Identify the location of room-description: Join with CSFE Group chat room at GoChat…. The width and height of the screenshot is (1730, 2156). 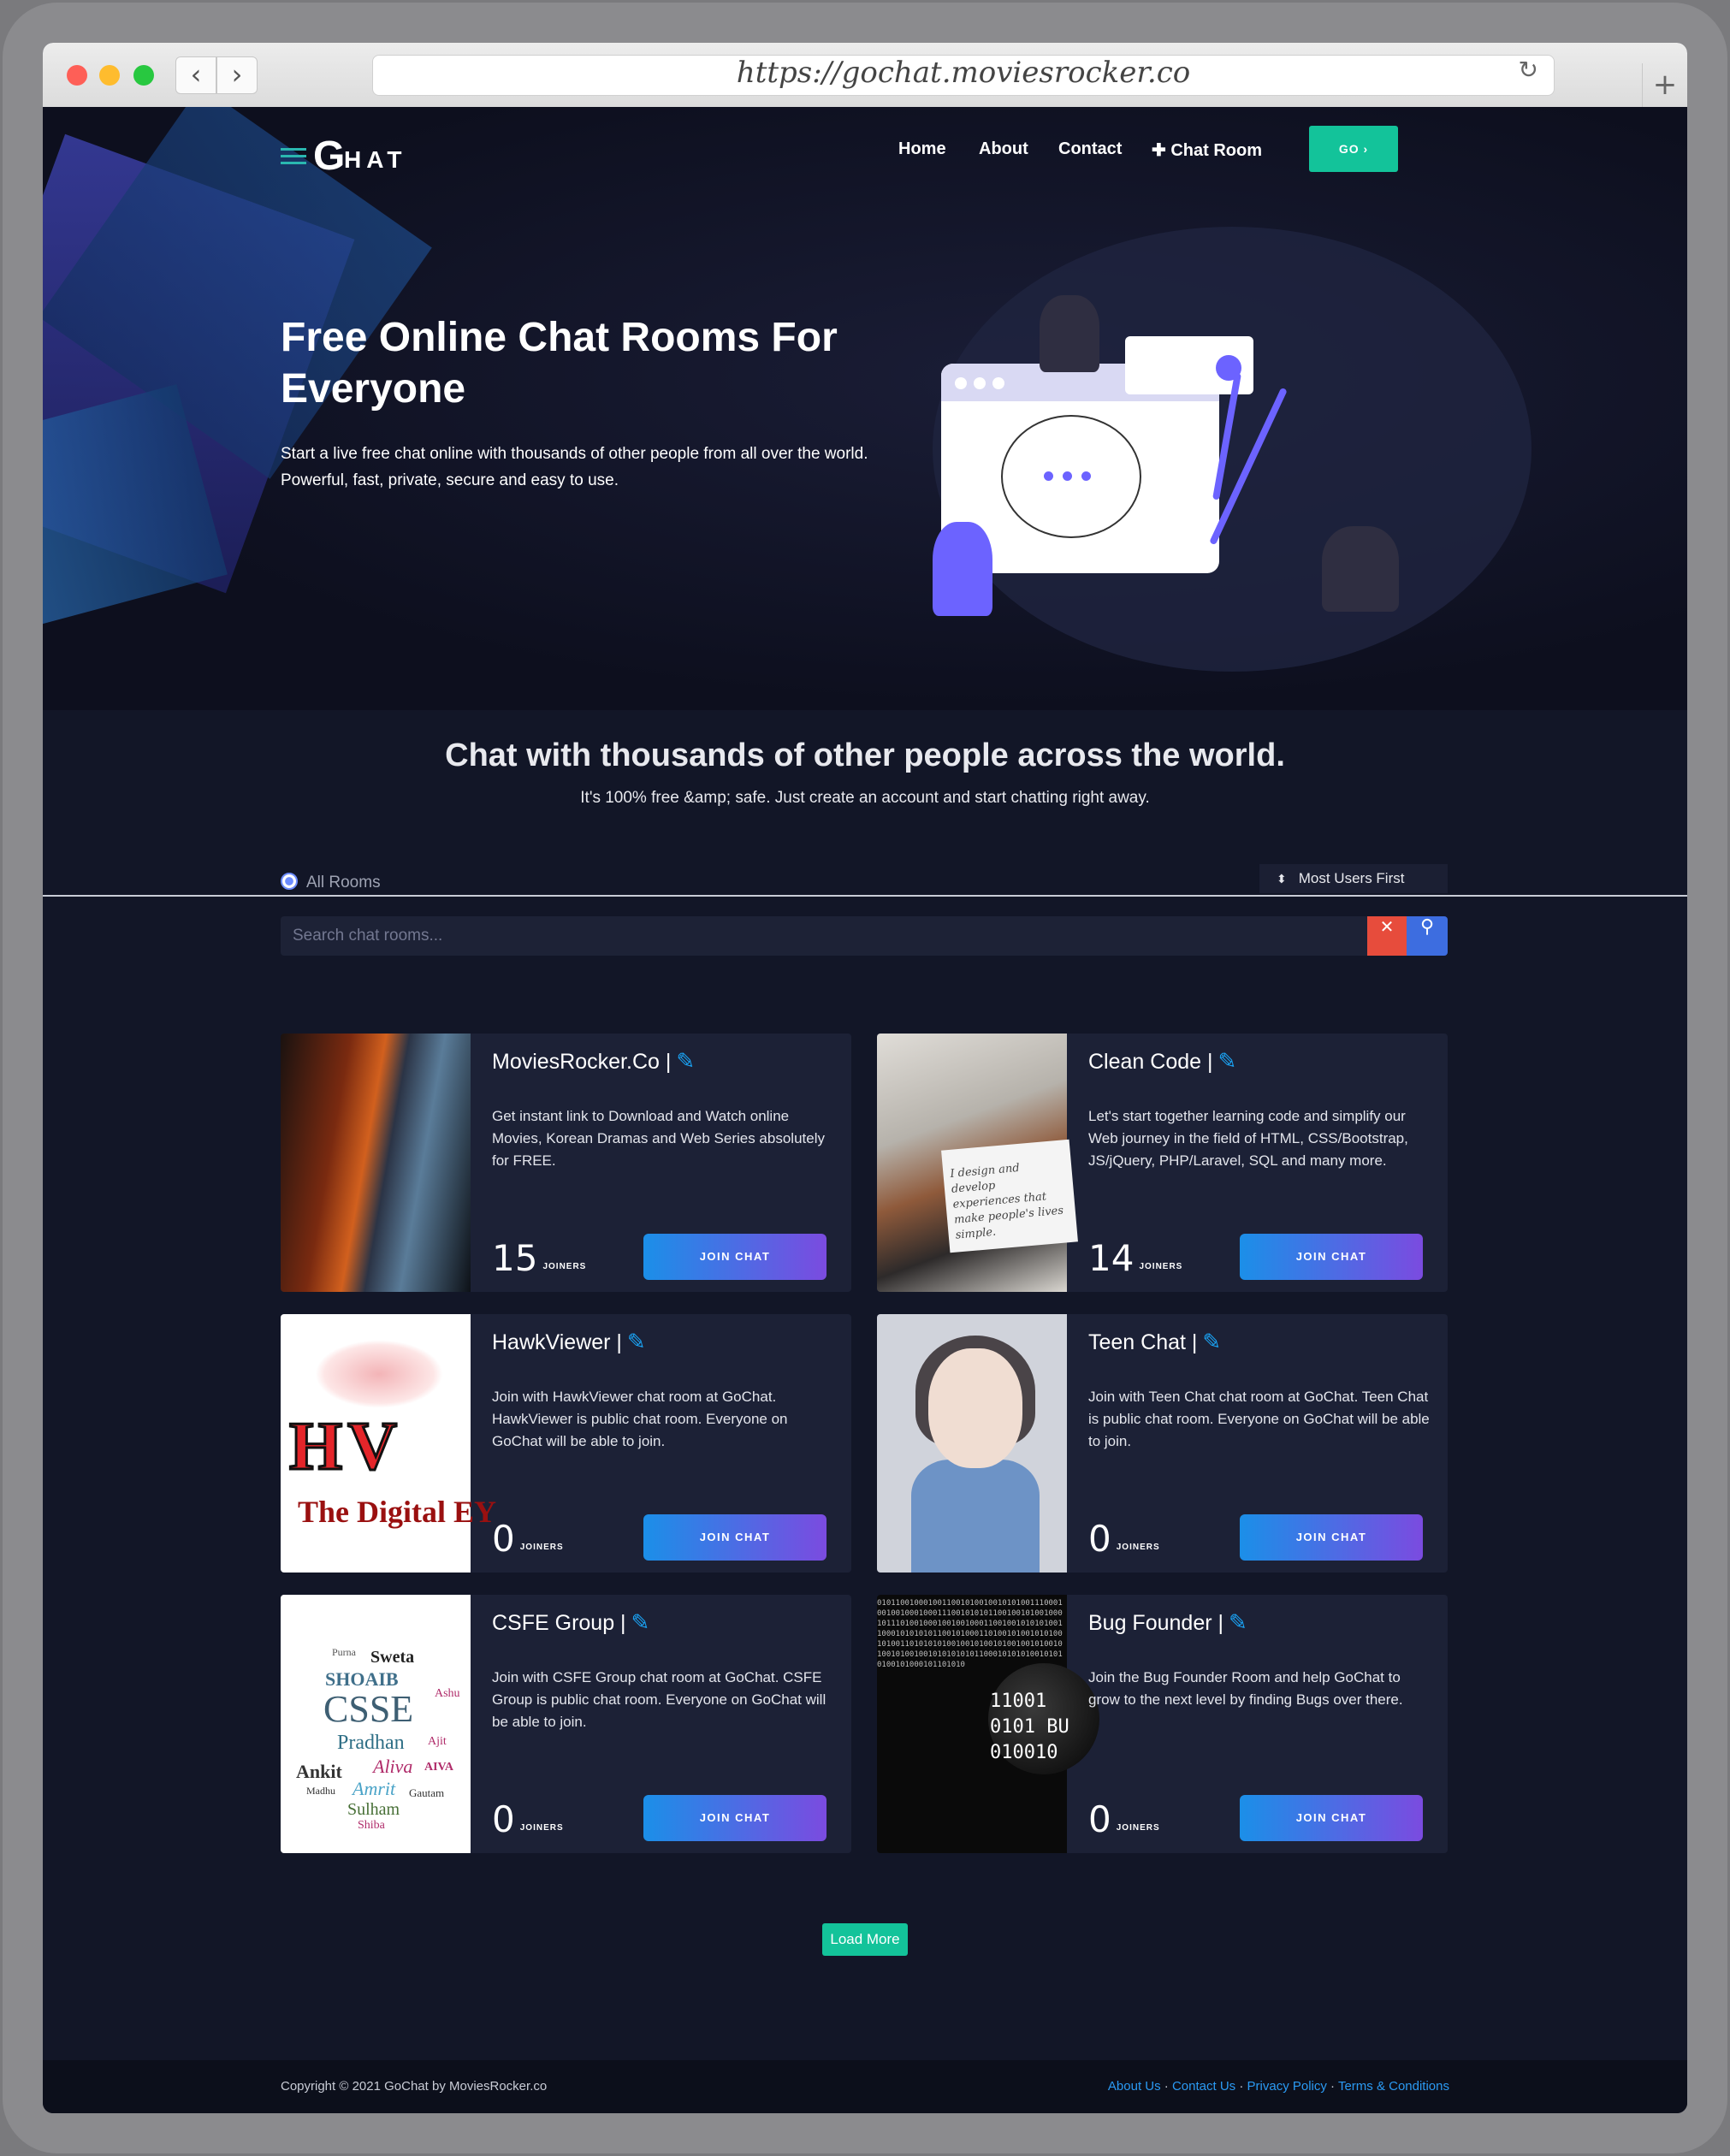
(659, 1699).